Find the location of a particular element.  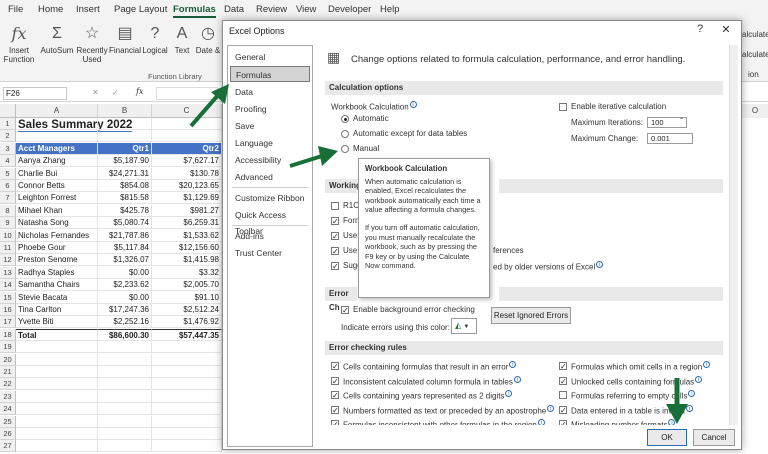

error-color-picker: ◭ ▼ is located at coordinates (464, 326).